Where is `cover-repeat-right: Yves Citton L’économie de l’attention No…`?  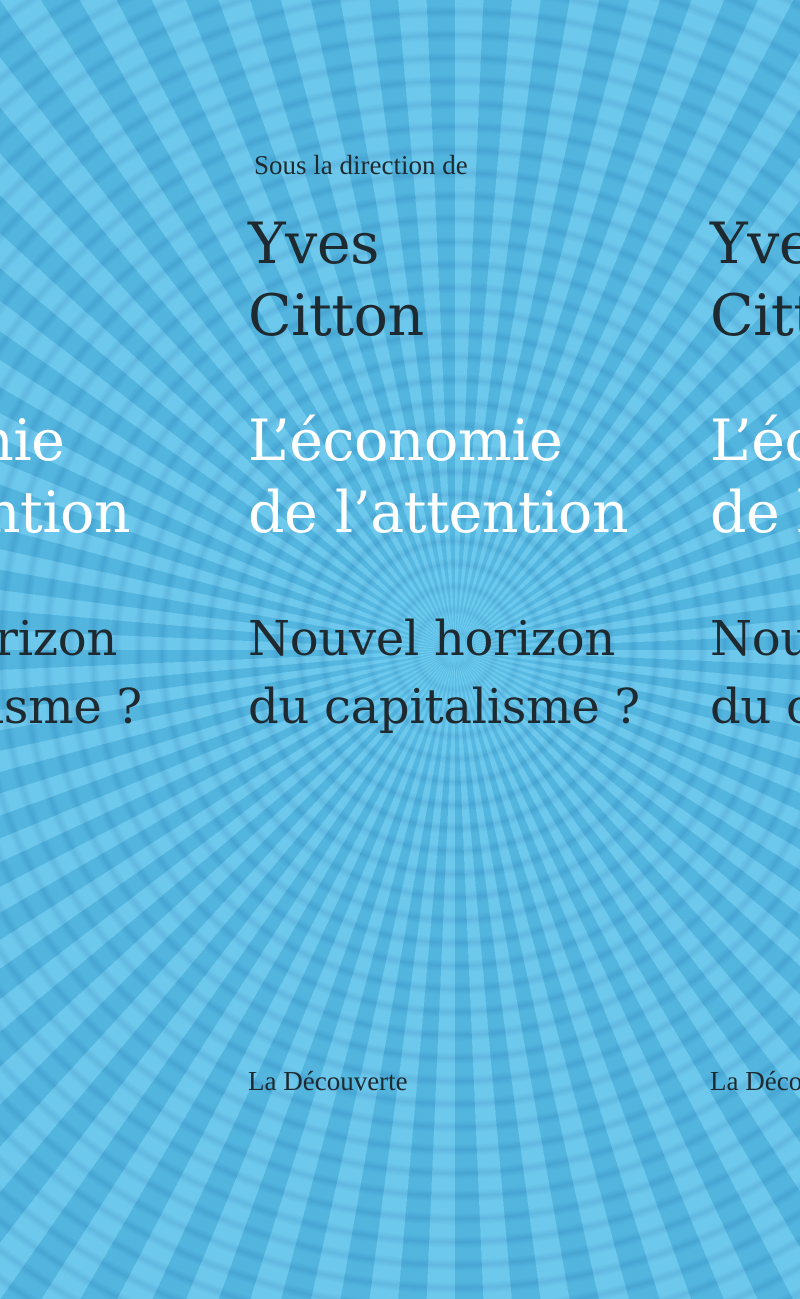 cover-repeat-right: Yves Citton L’économie de l’attention No… is located at coordinates (755, 649).